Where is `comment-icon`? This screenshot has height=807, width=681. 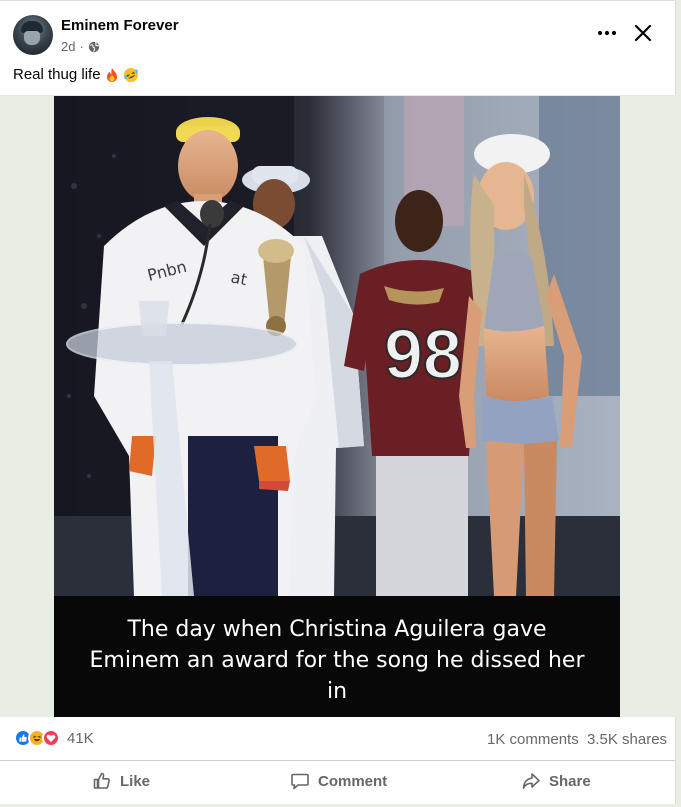 comment-icon is located at coordinates (300, 781).